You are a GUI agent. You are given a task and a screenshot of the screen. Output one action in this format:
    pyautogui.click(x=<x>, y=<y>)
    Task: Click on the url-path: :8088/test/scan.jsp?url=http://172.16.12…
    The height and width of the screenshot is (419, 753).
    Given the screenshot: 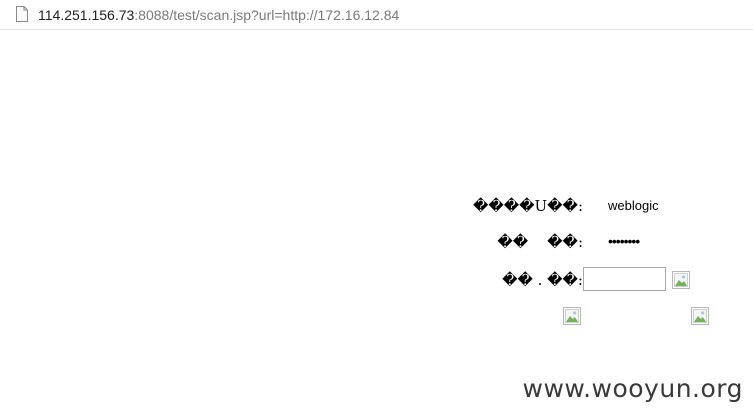 What is the action you would take?
    pyautogui.click(x=267, y=15)
    